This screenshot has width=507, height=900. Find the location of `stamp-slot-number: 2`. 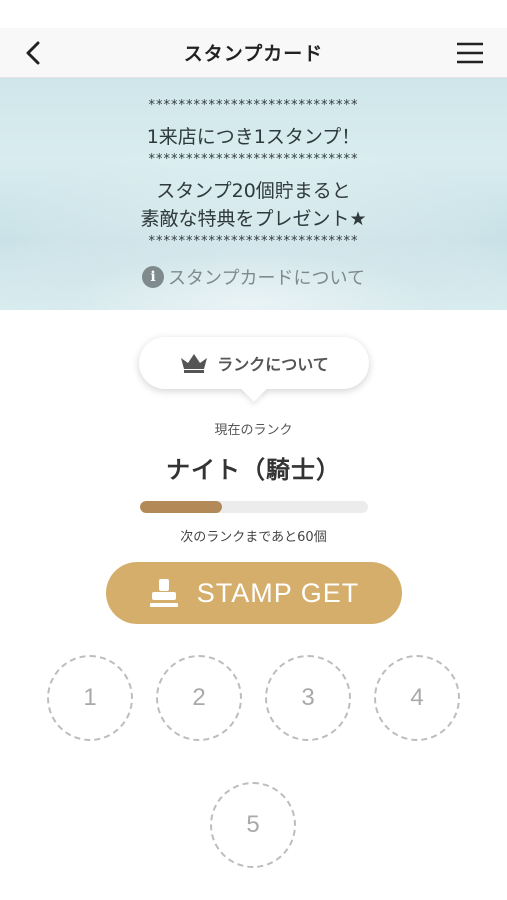

stamp-slot-number: 2 is located at coordinates (199, 697).